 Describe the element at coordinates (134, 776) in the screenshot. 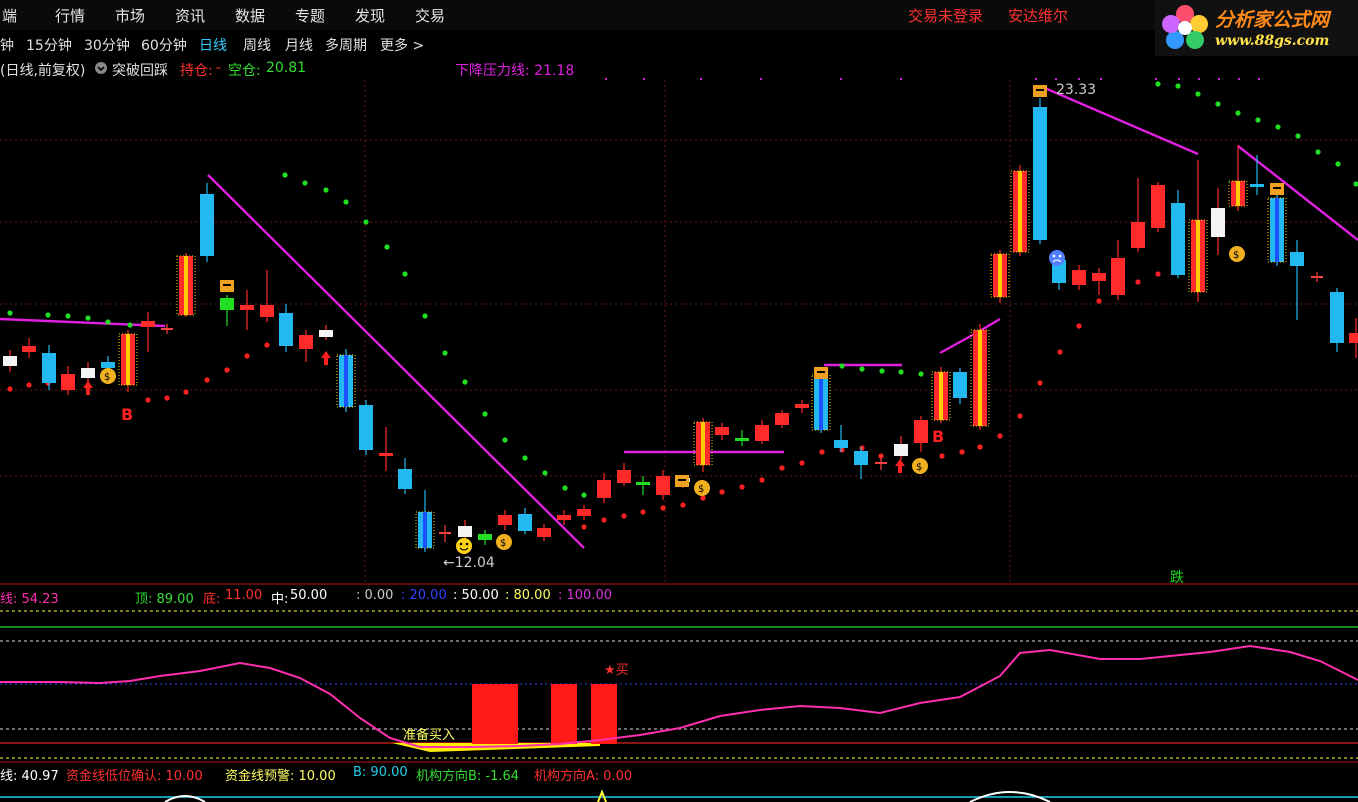

I see `fund-low-confirm: 资金线低位确认: 10.00` at that location.